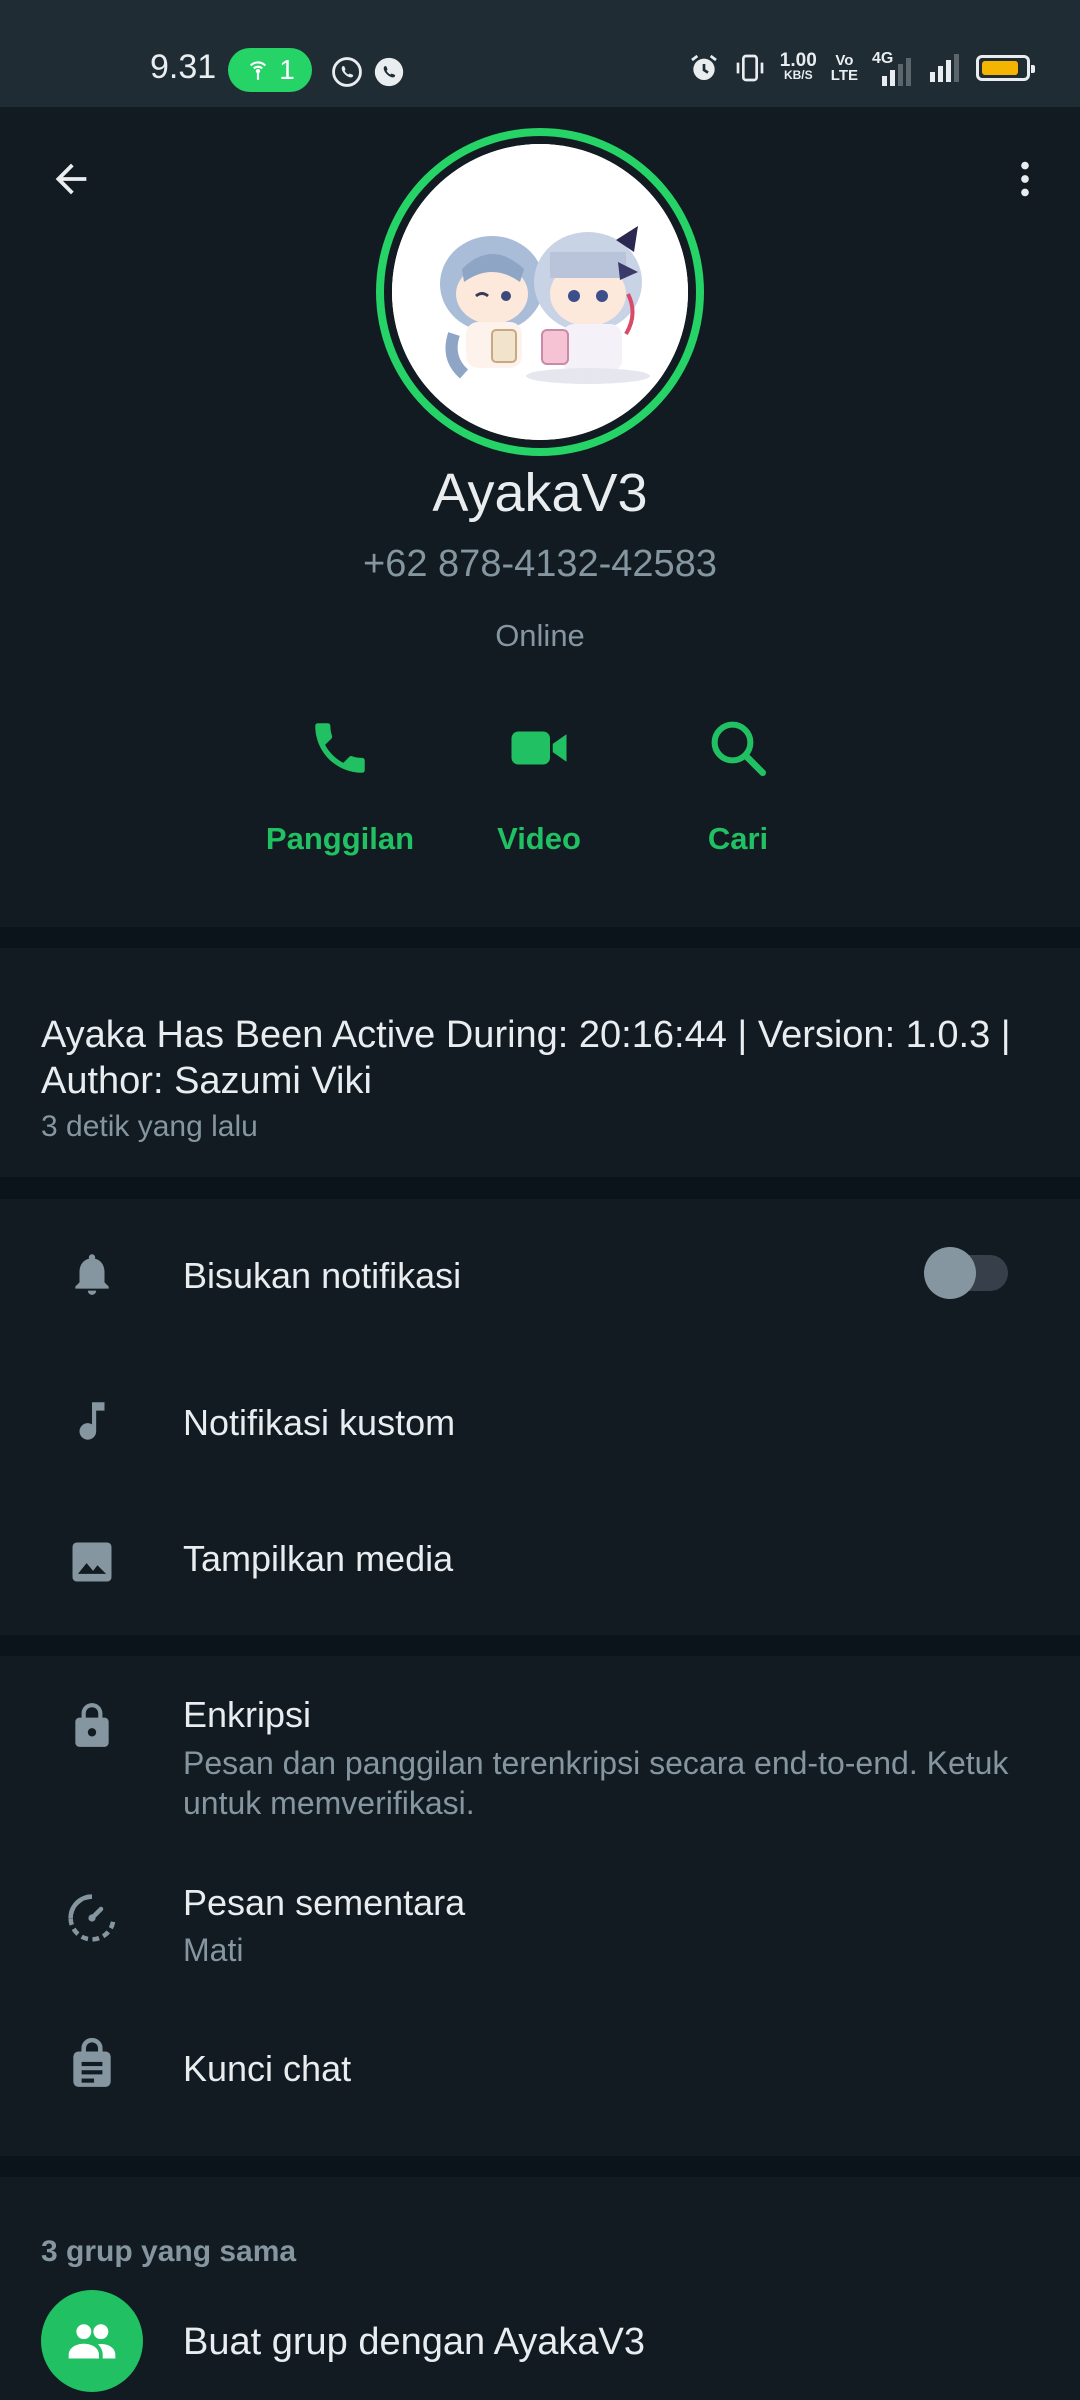 The height and width of the screenshot is (2400, 1080). Describe the element at coordinates (738, 838) in the screenshot. I see `search-label: Cari` at that location.